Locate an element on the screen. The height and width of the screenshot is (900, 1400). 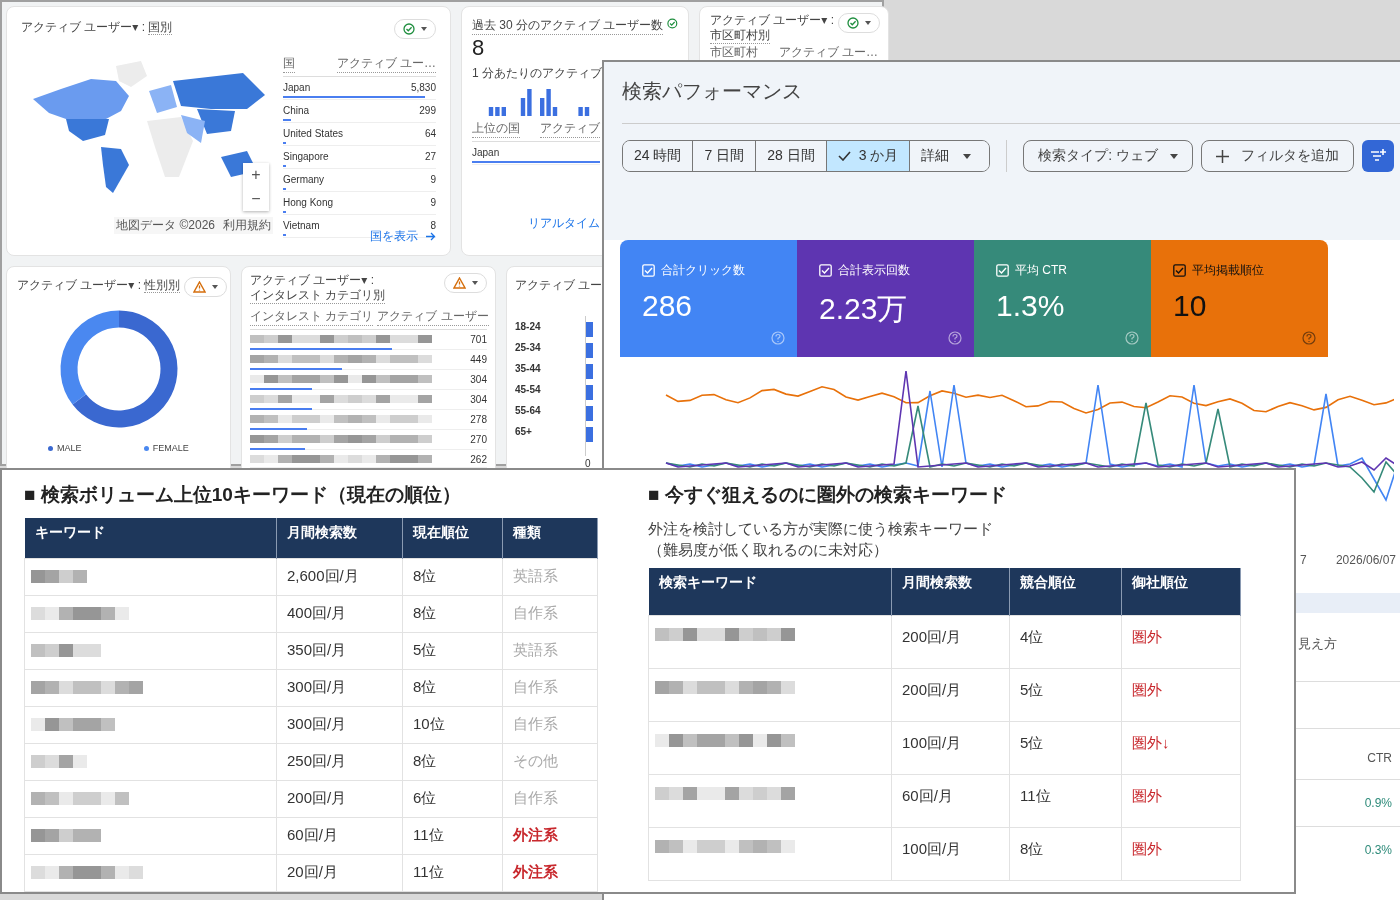
checked-checkbox-icon is located at coordinates (1179, 270).